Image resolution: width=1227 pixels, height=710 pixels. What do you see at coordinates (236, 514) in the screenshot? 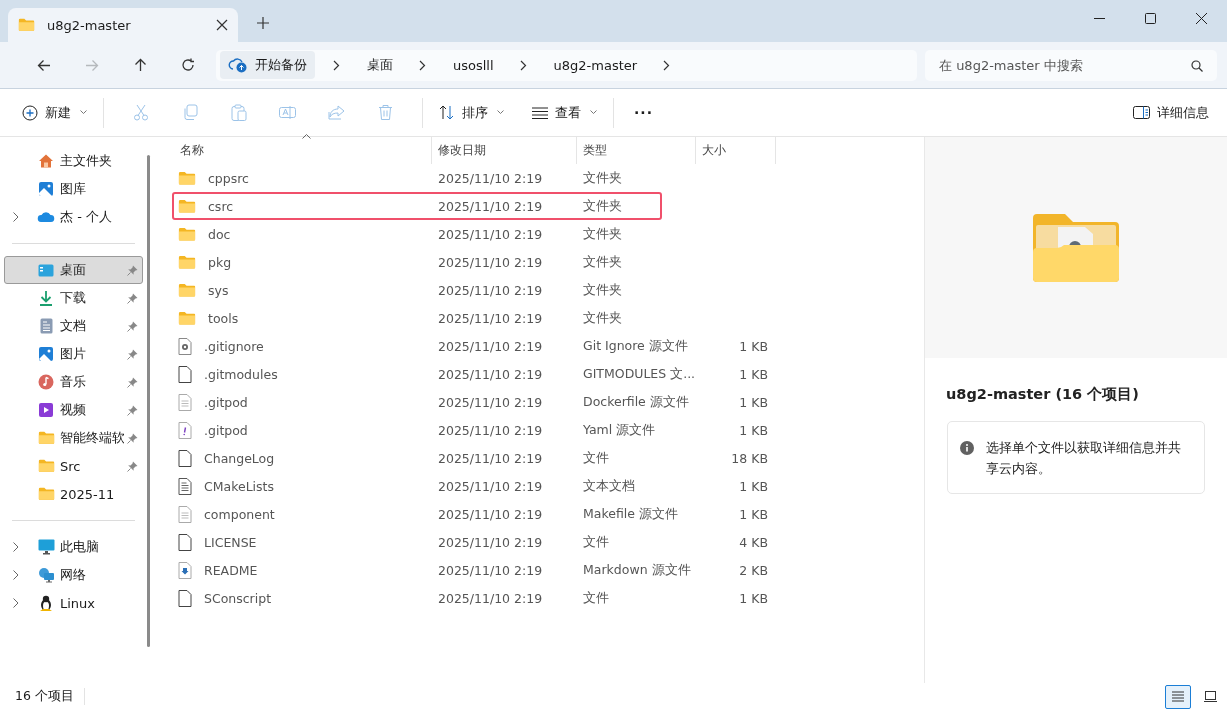
I see `file-name: component` at bounding box center [236, 514].